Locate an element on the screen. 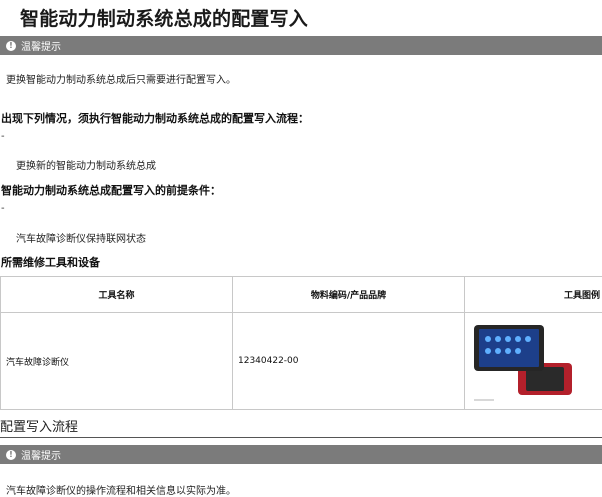 Image resolution: width=602 pixels, height=497 pixels. table-header-row: 工具名称 物料编码/产品品牌 工具图例 is located at coordinates (301, 295).